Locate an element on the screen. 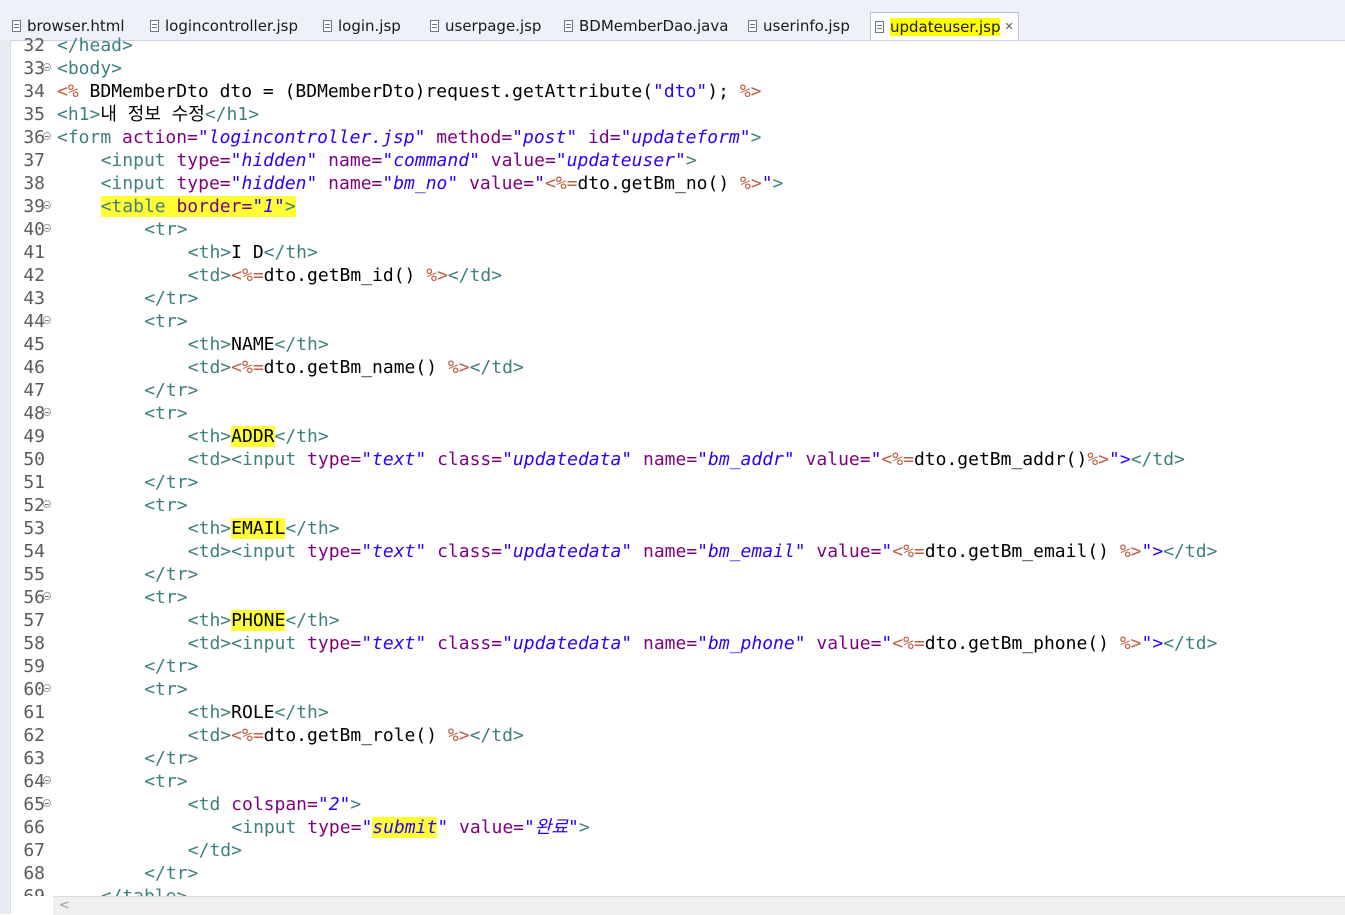 The image size is (1345, 915). code-line: 46 <td><%=dto.getBm_name() %></td> is located at coordinates (672, 367).